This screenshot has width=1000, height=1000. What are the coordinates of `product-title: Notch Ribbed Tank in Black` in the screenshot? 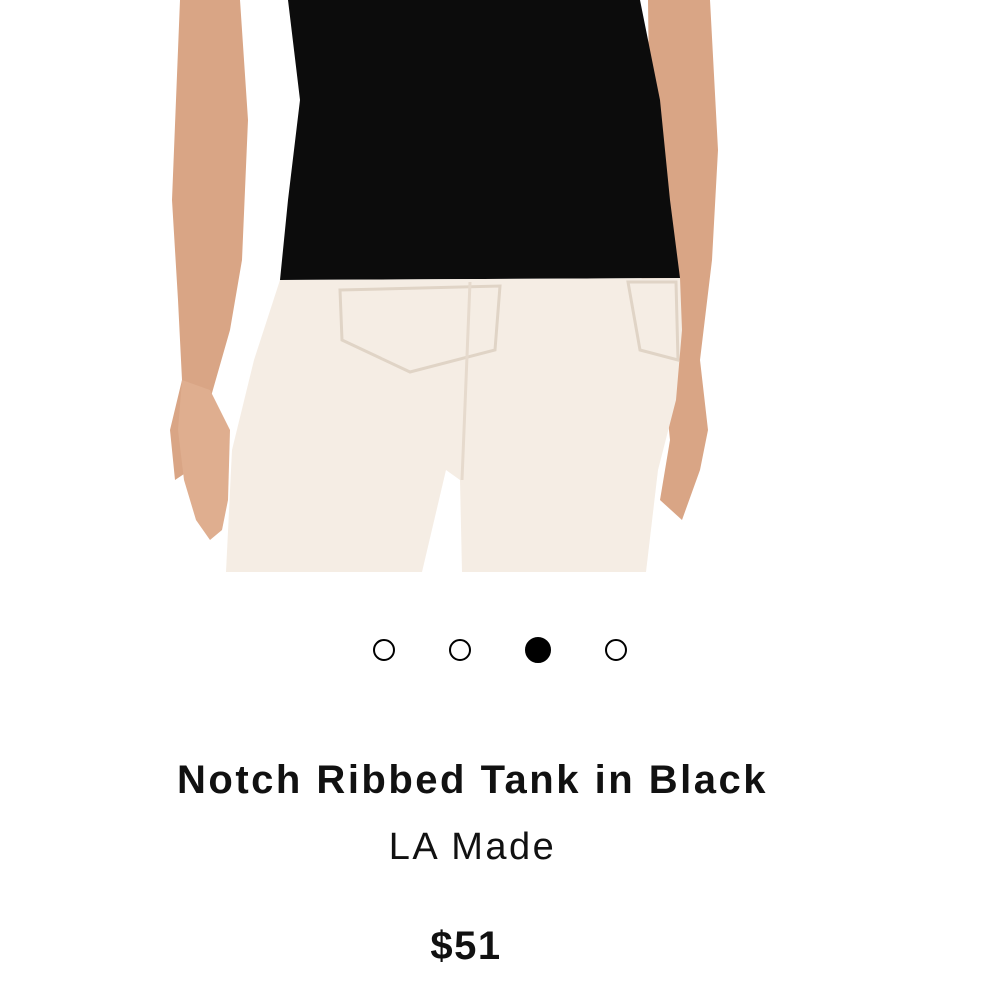 It's located at (472, 780).